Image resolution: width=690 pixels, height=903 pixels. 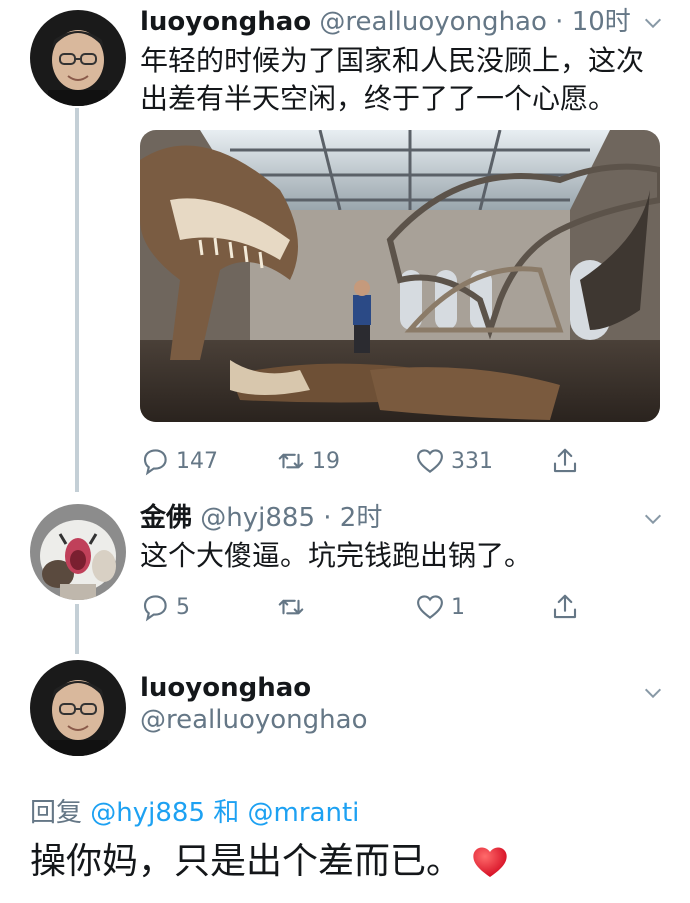 I want to click on tweet1-like-count: 331, so click(x=472, y=461).